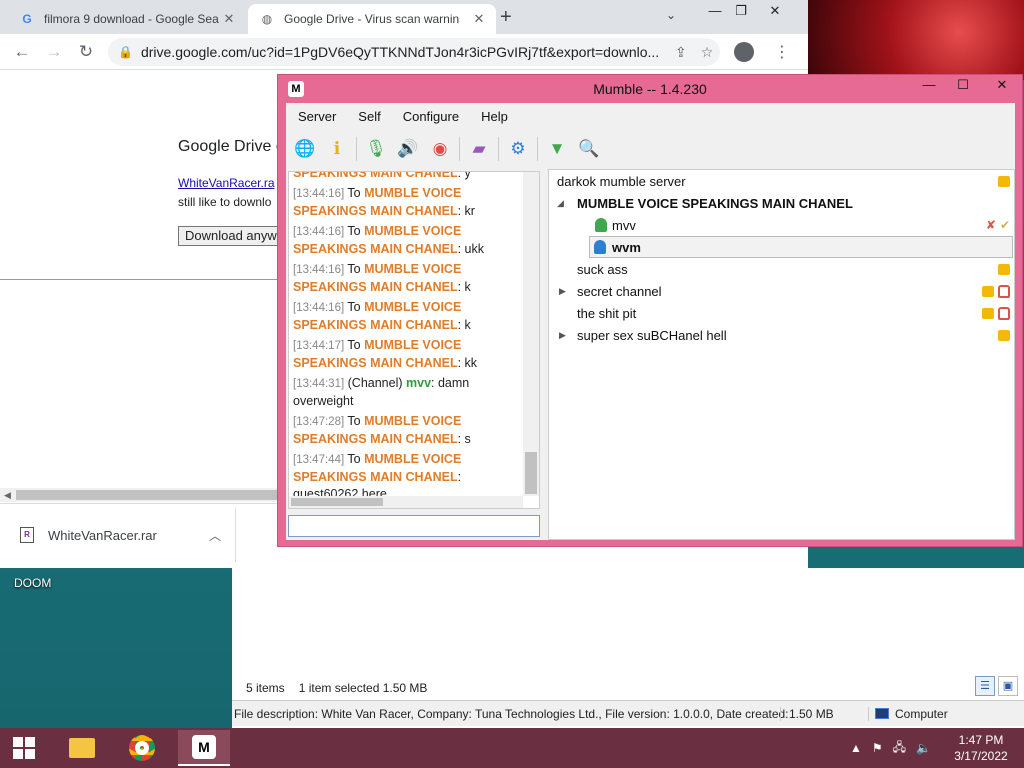 This screenshot has height=768, width=1024. What do you see at coordinates (652, 335) in the screenshot?
I see `channel-name: super sex suBCHanel hell` at bounding box center [652, 335].